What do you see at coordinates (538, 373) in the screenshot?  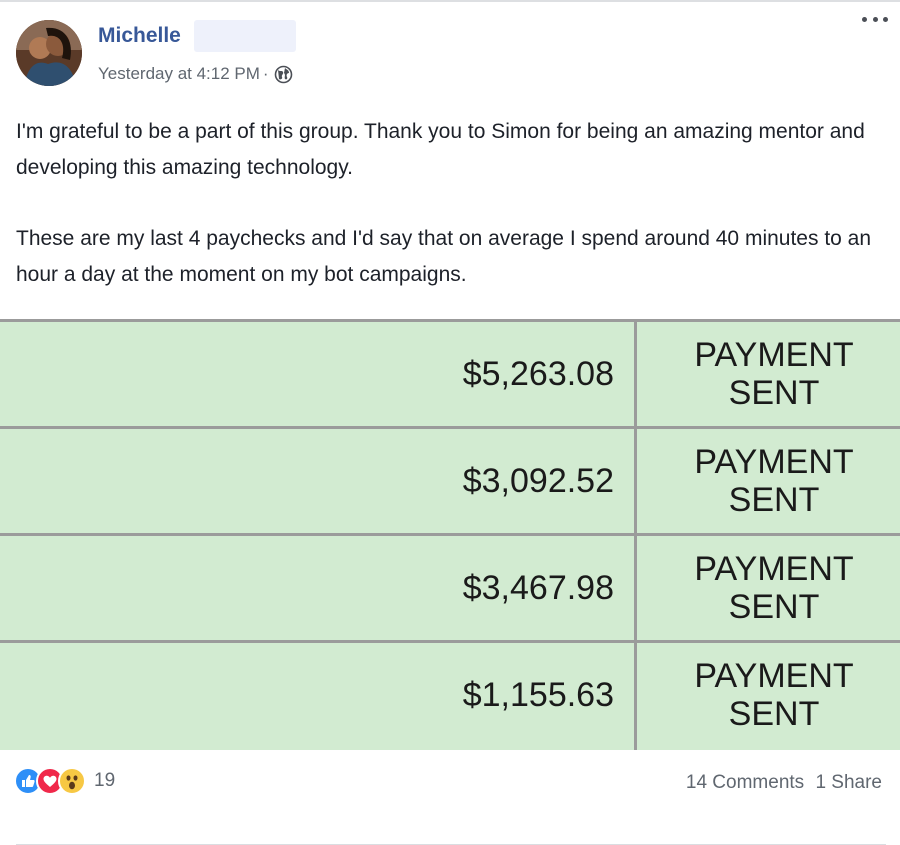 I see `payment-amount: $5,263.08` at bounding box center [538, 373].